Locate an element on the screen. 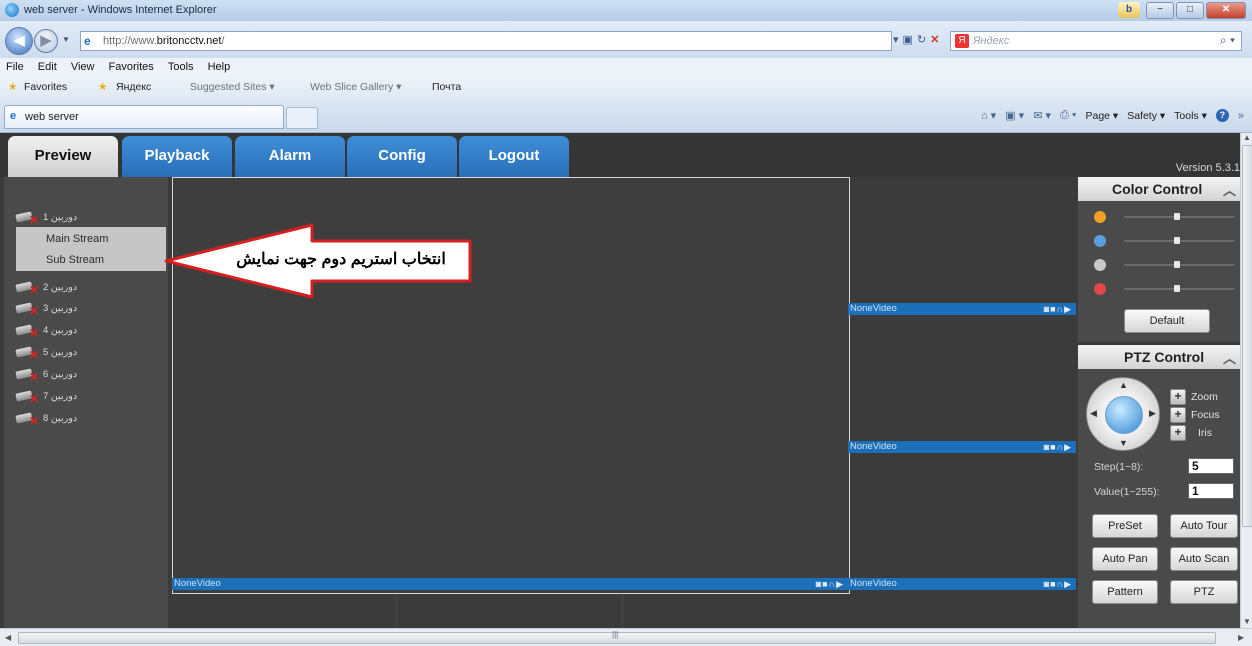  horizontal-scrollbar: ◀ ||| ▶ is located at coordinates (626, 637).